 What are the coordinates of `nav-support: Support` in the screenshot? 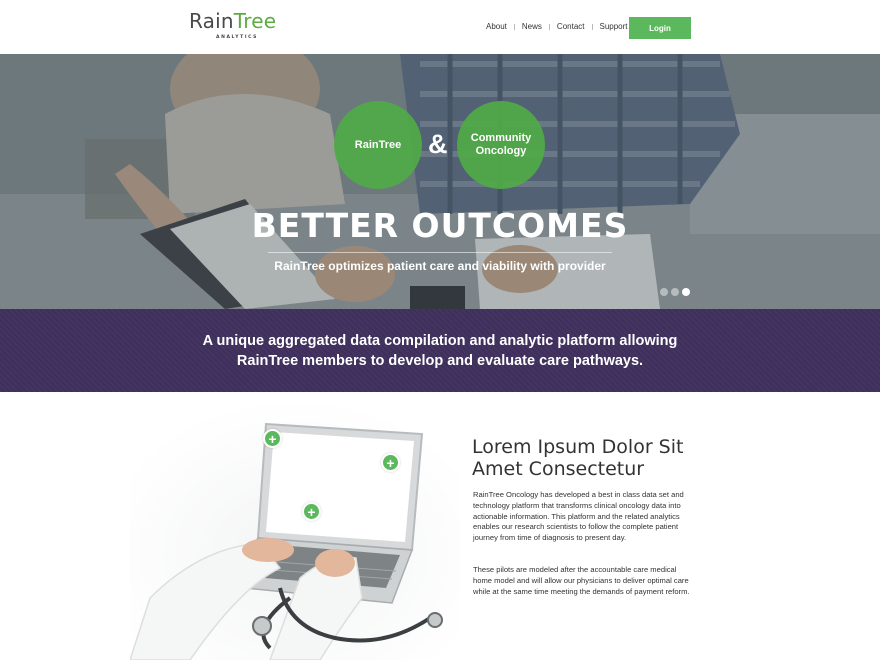 It's located at (614, 26).